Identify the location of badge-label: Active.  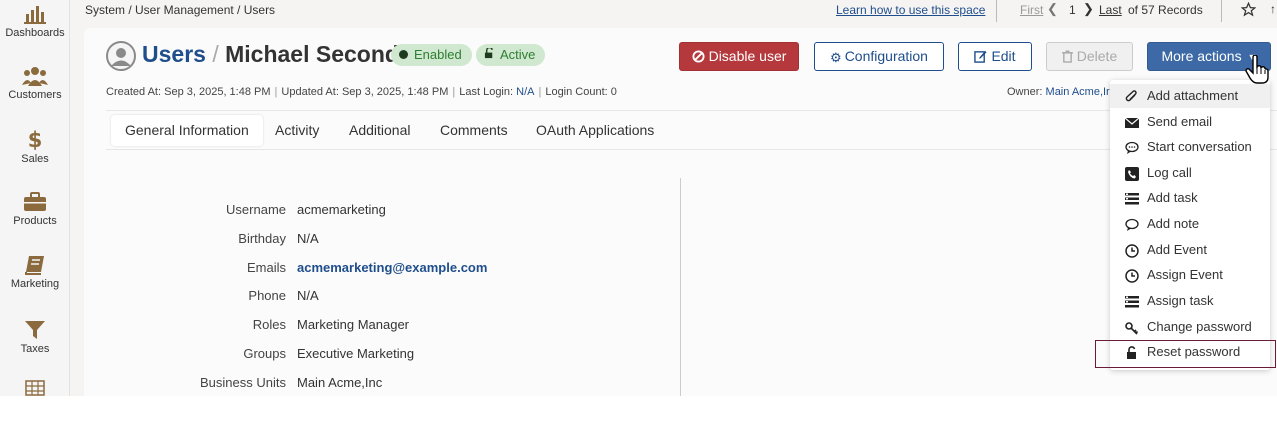
(518, 54).